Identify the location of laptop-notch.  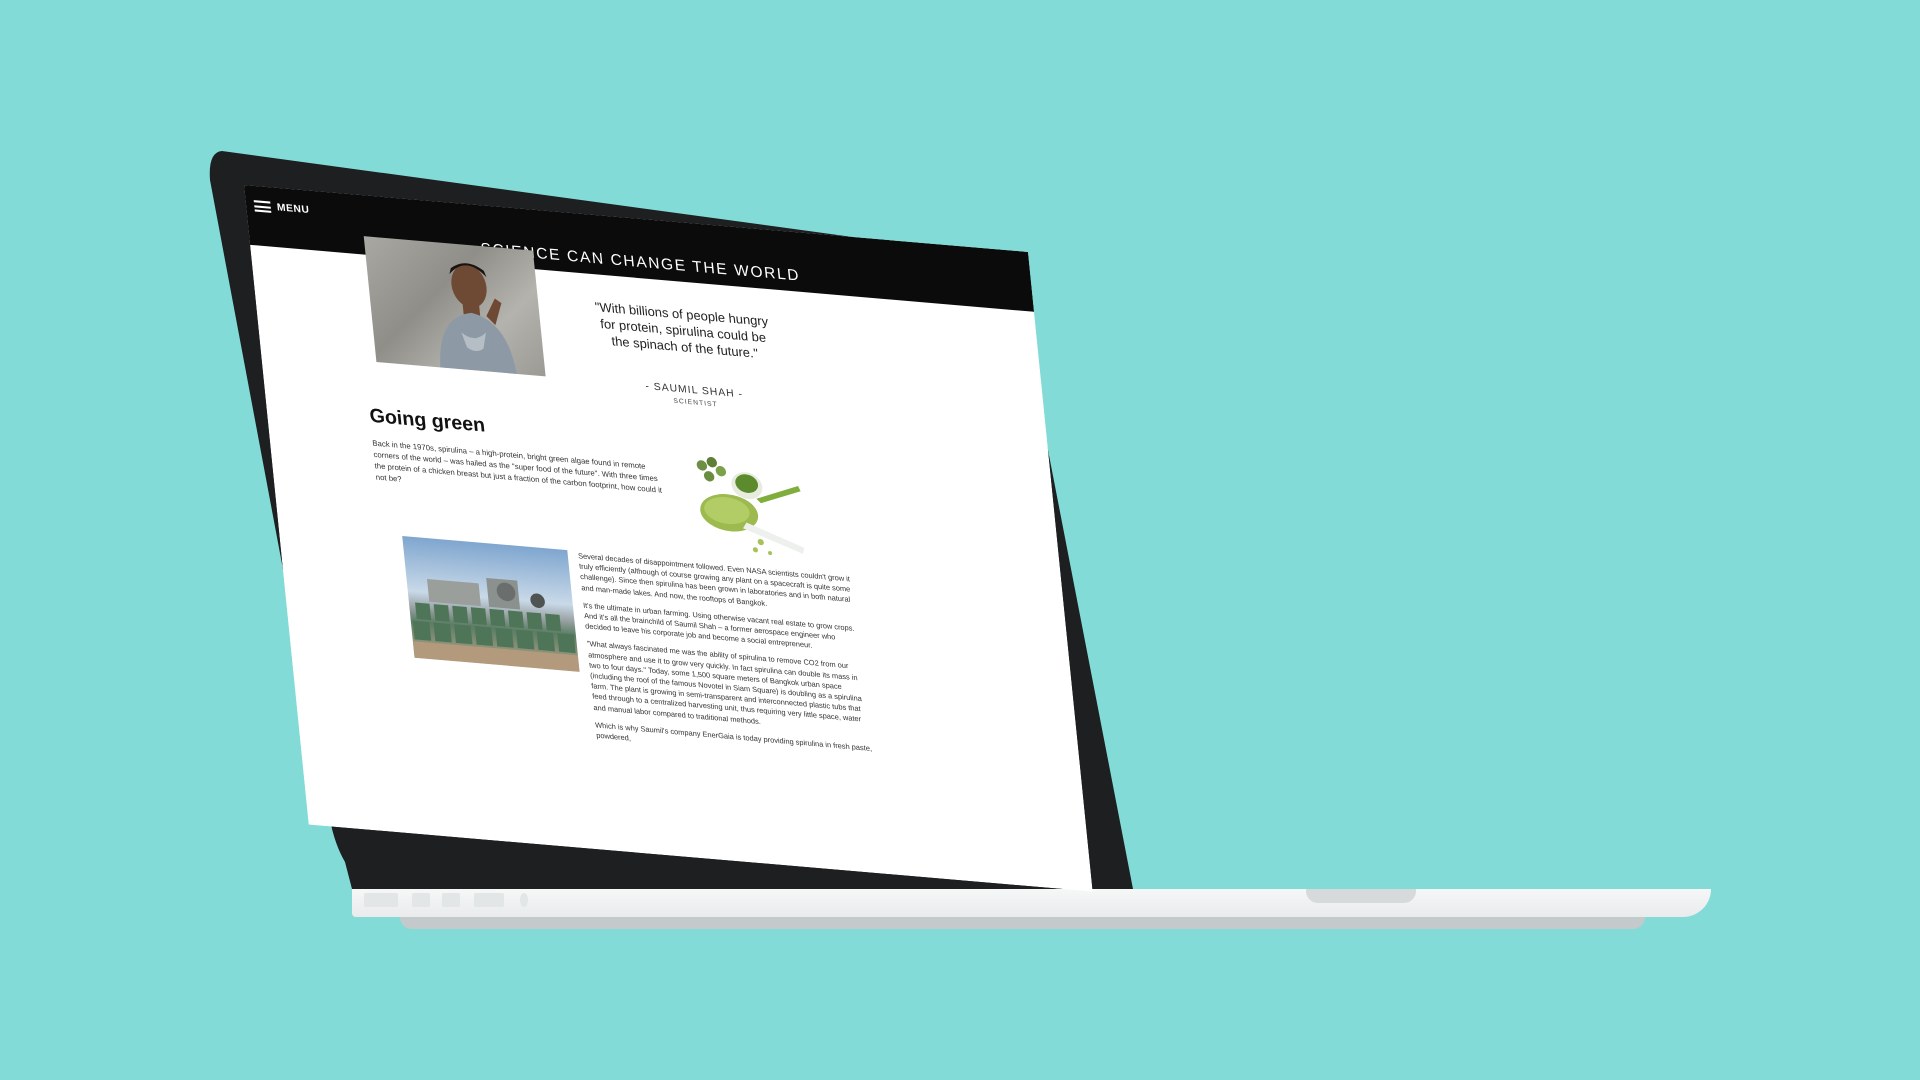
(1361, 896).